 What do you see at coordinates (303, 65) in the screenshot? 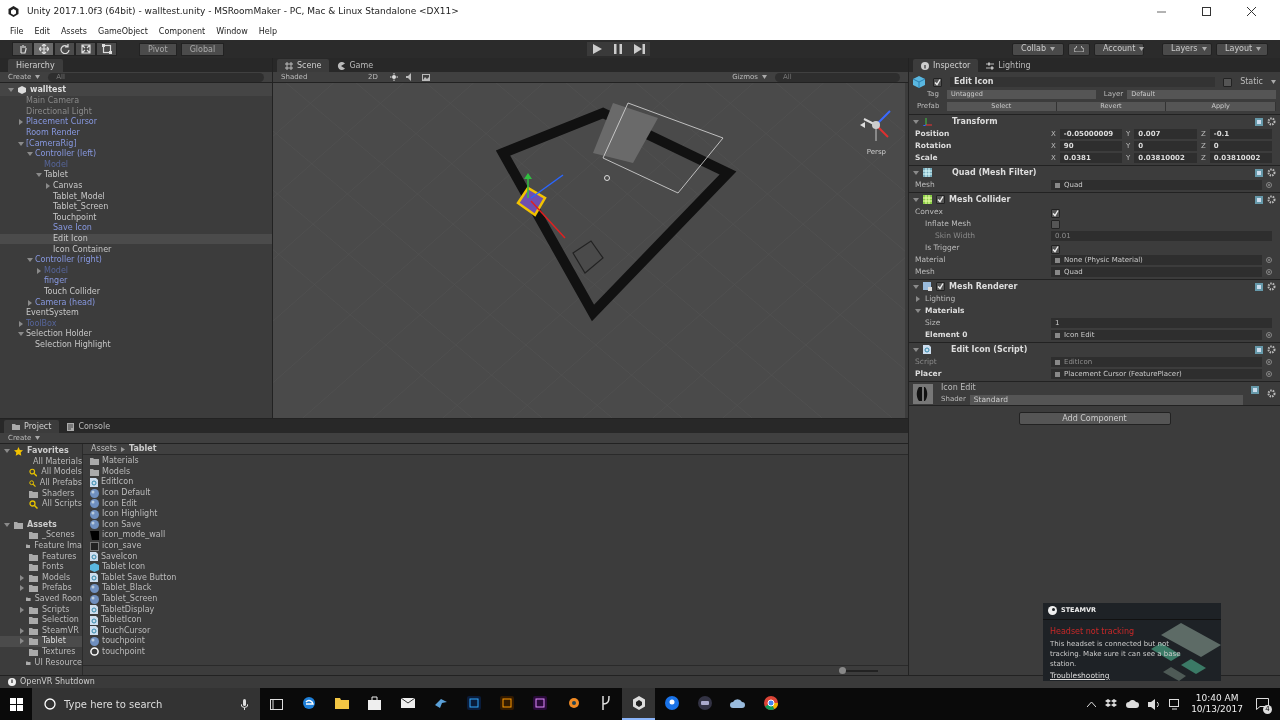
I see `panel-tab: Scene` at bounding box center [303, 65].